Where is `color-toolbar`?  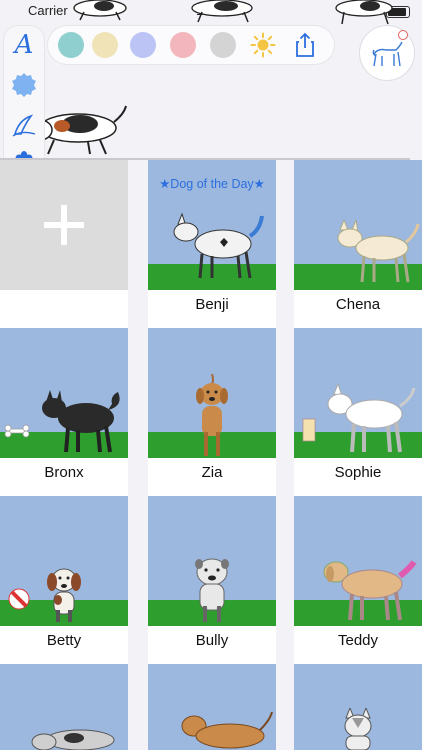 color-toolbar is located at coordinates (191, 45).